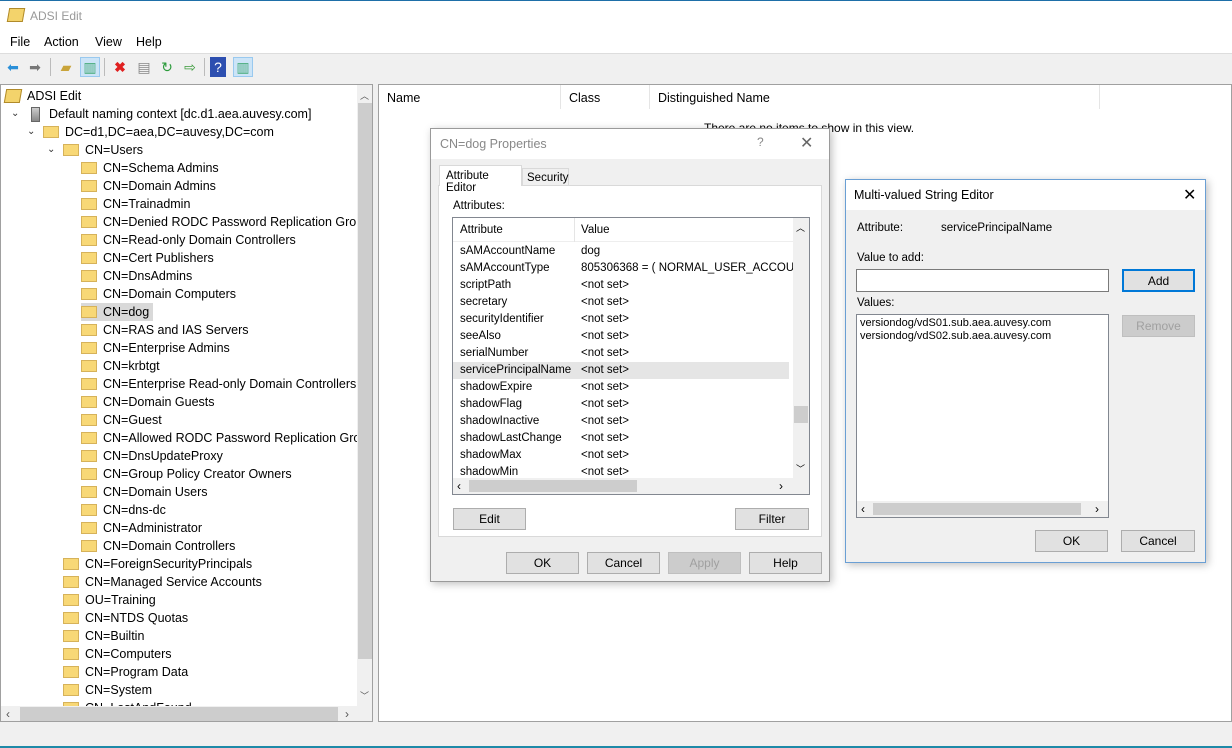 The width and height of the screenshot is (1232, 748). What do you see at coordinates (13, 67) in the screenshot?
I see `back-icon: ⬅` at bounding box center [13, 67].